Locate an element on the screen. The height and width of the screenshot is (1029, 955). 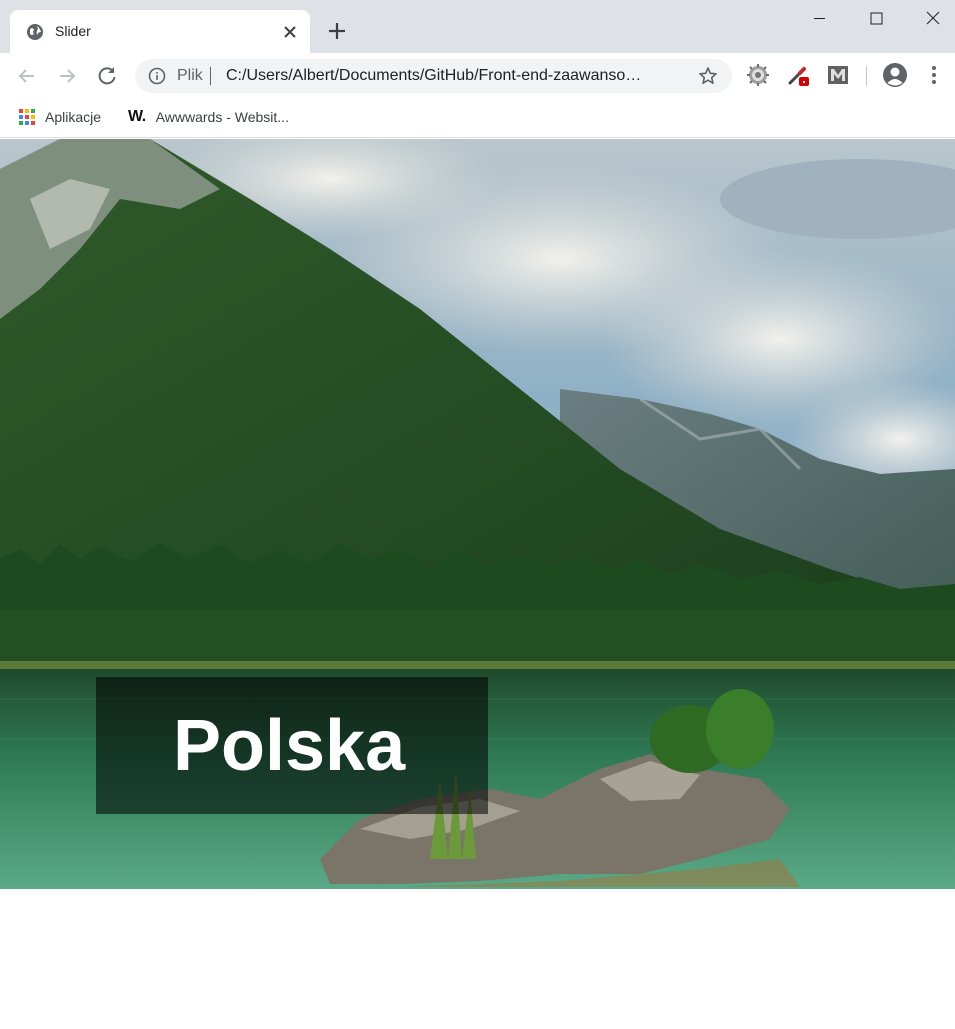
slide-caption-box: Polska is located at coordinates (292, 745).